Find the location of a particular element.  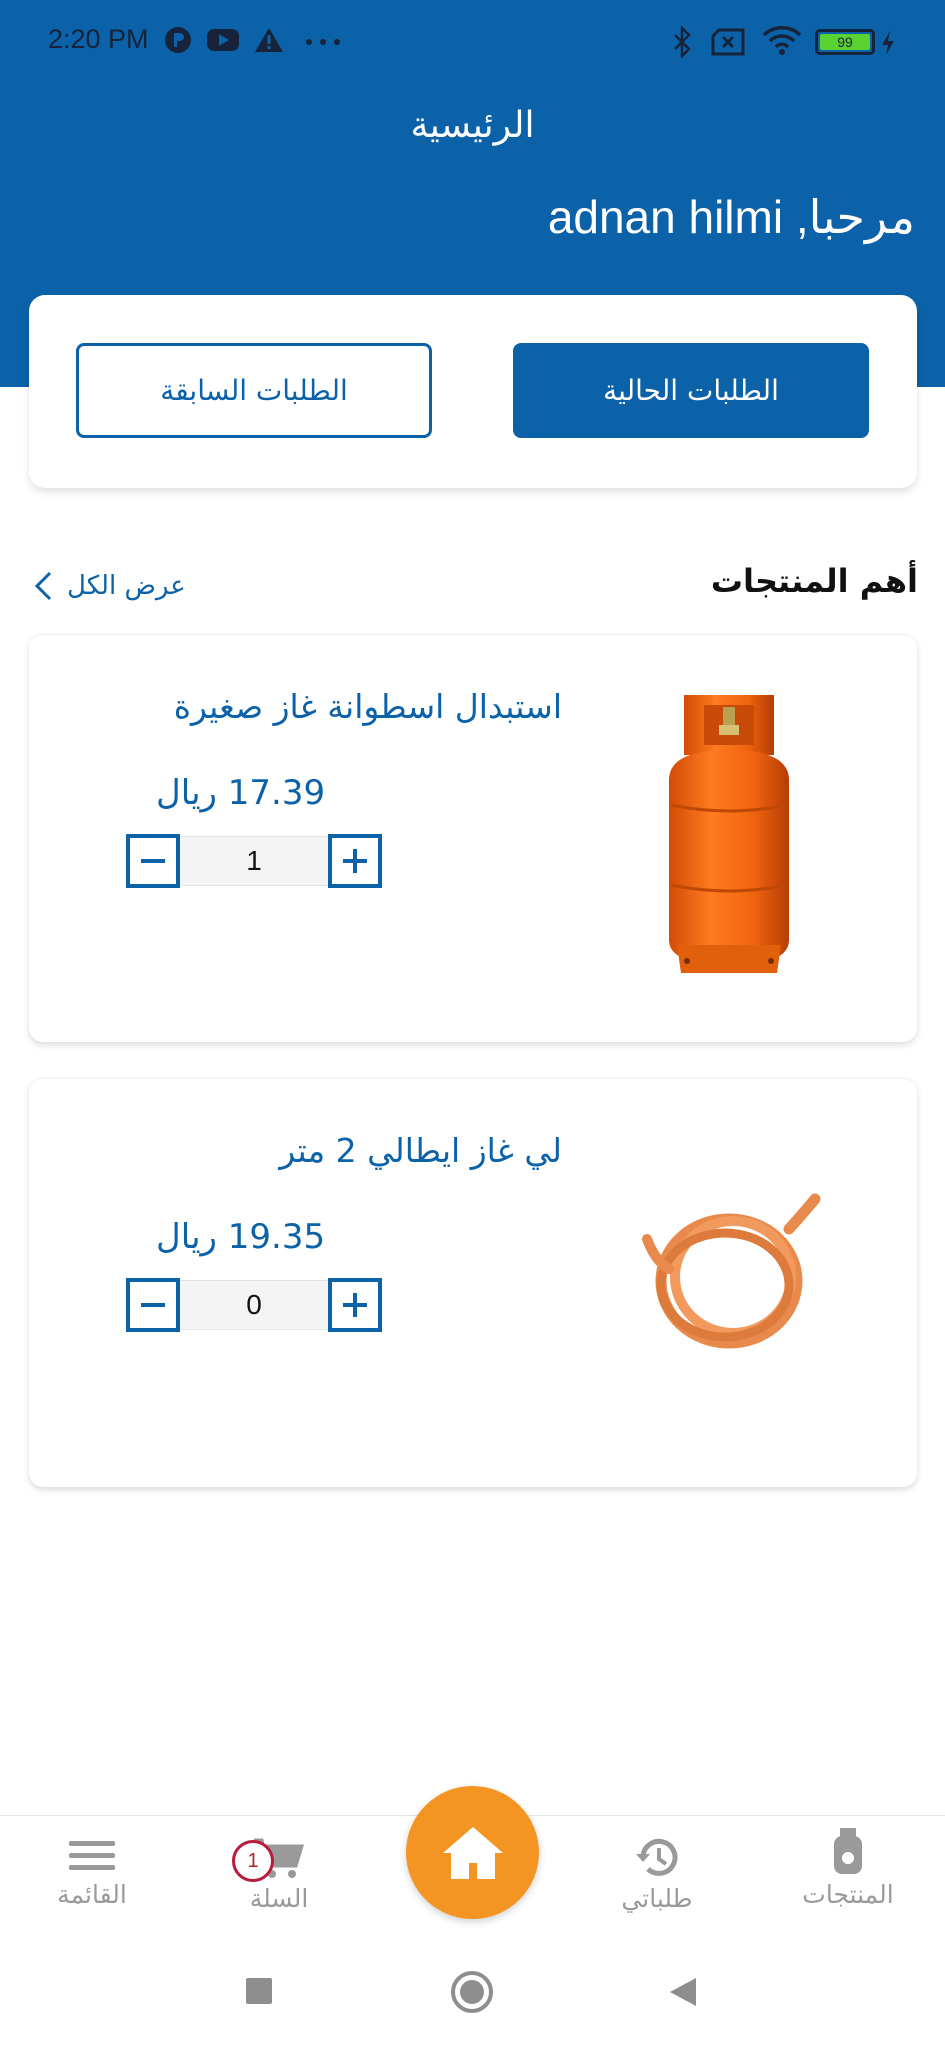

nav-menu: القائمة is located at coordinates (92, 1871).